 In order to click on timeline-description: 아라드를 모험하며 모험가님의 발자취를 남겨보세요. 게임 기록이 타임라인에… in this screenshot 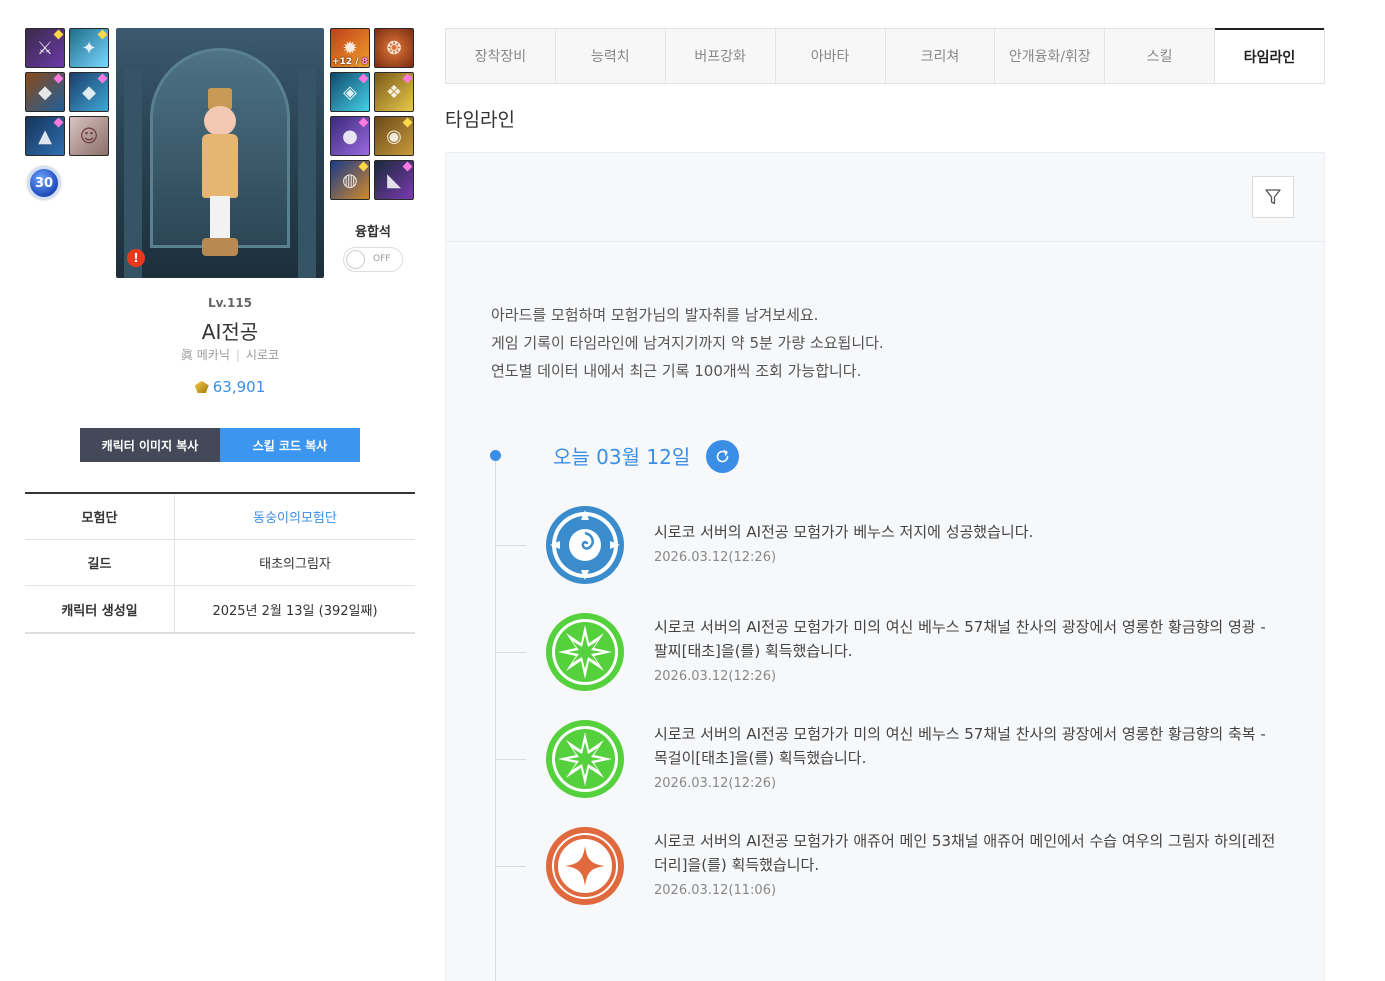, I will do `click(687, 343)`.